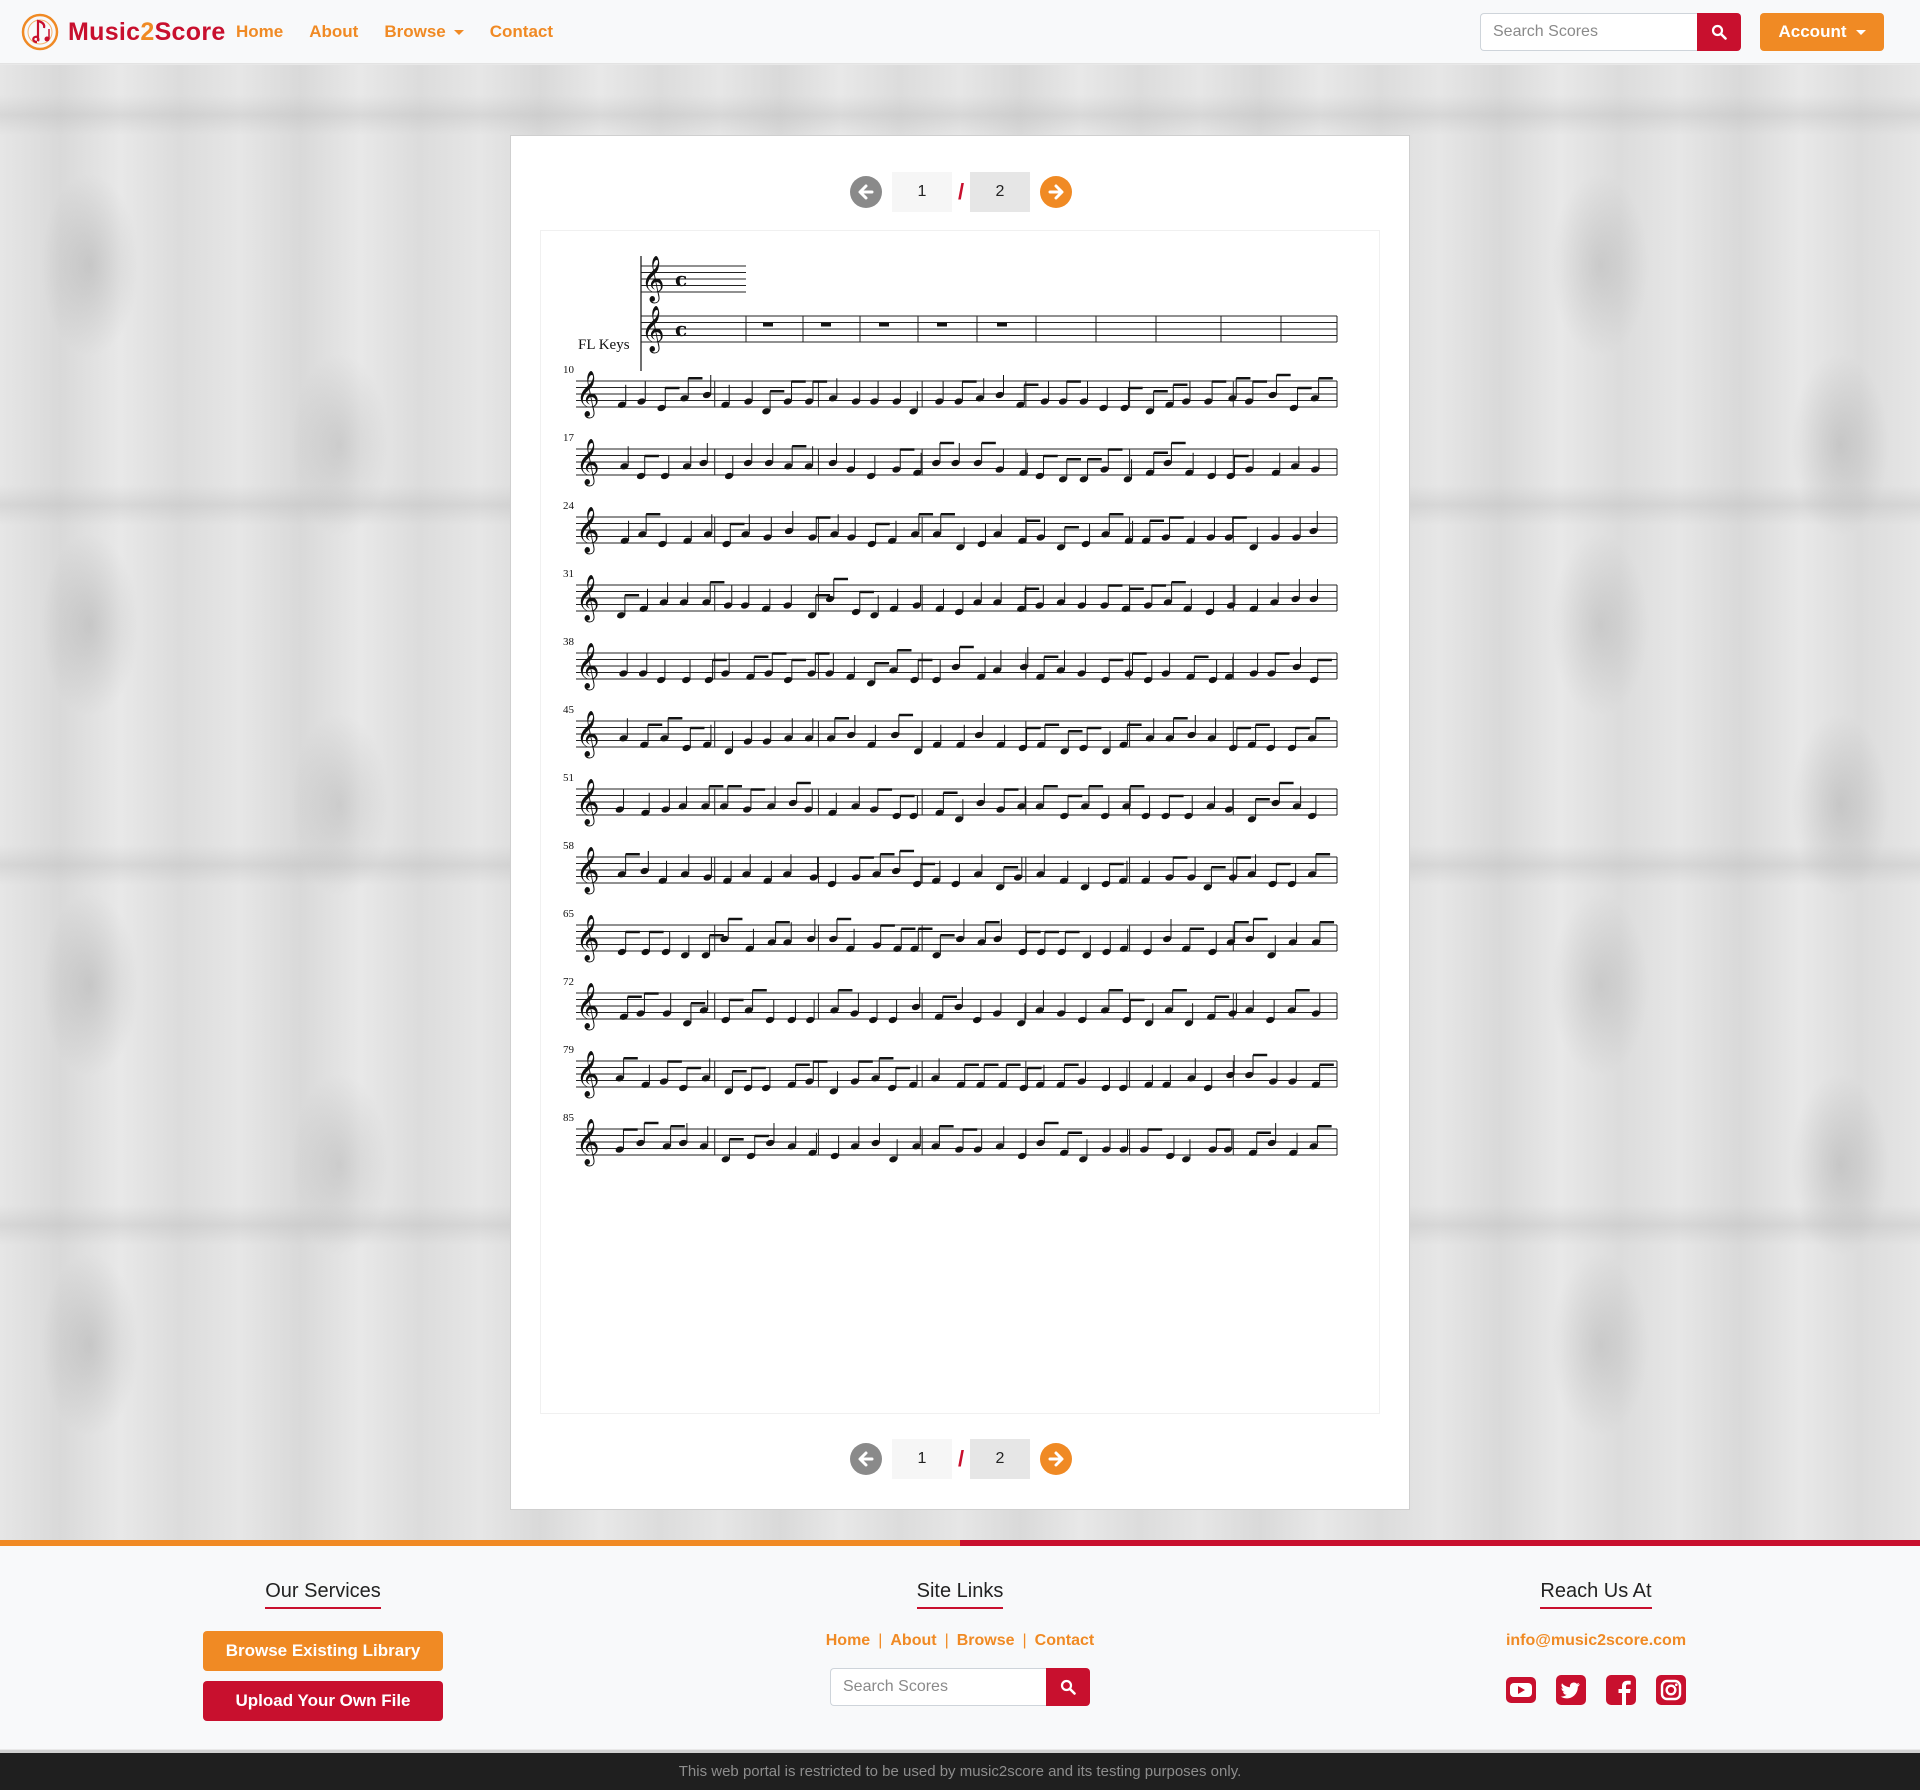 This screenshot has height=1790, width=1920. Describe the element at coordinates (568, 778) in the screenshot. I see `svg-text: 51` at that location.